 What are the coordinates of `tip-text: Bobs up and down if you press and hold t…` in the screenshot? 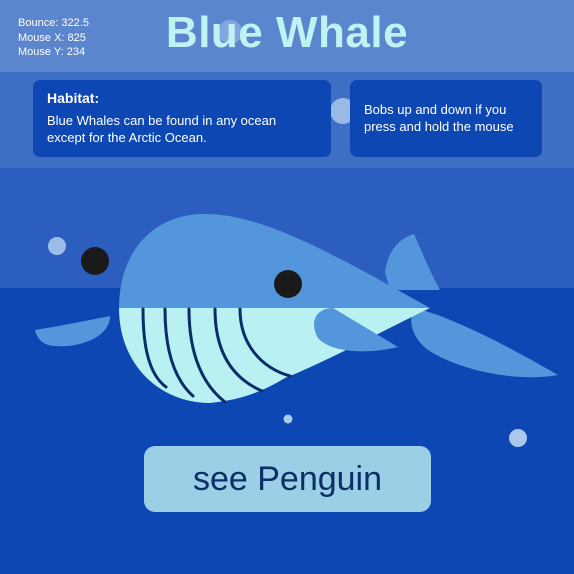 It's located at (439, 118).